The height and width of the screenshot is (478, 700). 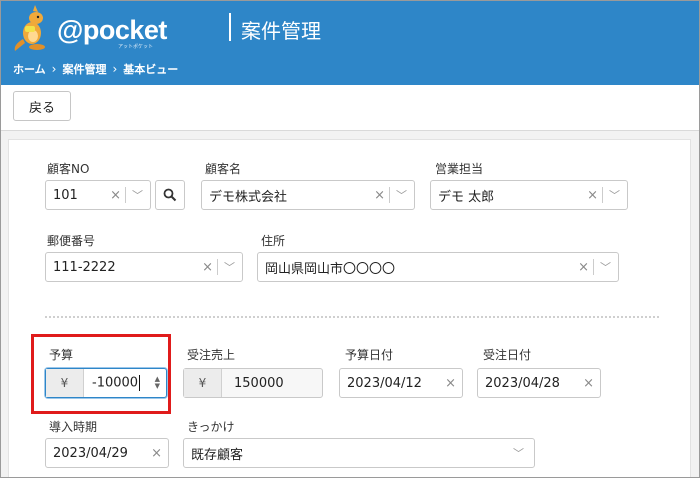 What do you see at coordinates (144, 267) in the screenshot?
I see `postal-code-select: 111-2222 × ﹀` at bounding box center [144, 267].